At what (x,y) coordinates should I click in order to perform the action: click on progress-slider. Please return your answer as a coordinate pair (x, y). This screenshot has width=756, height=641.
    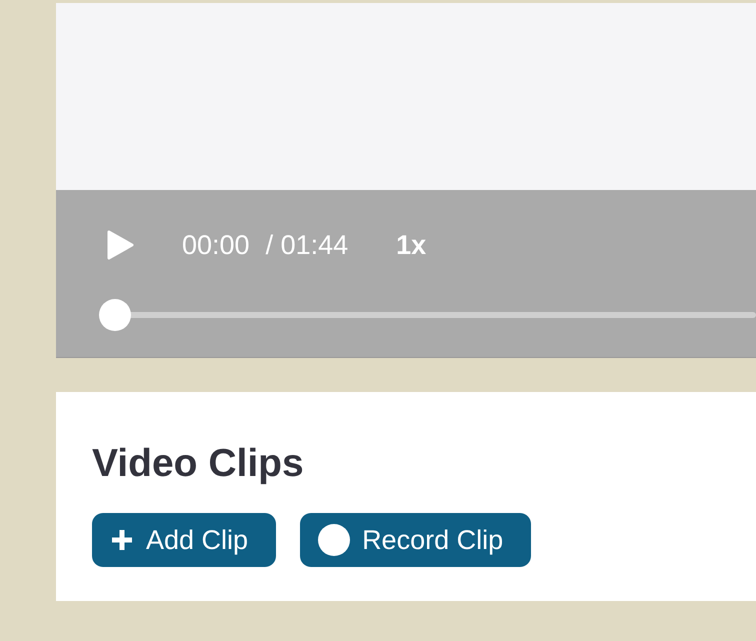
    Looking at the image, I should click on (427, 315).